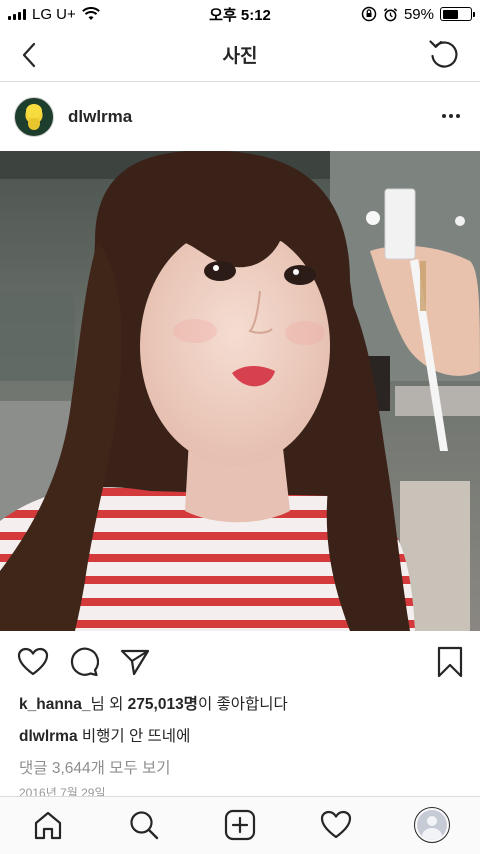 The image size is (480, 854). I want to click on share-icon, so click(135, 662).